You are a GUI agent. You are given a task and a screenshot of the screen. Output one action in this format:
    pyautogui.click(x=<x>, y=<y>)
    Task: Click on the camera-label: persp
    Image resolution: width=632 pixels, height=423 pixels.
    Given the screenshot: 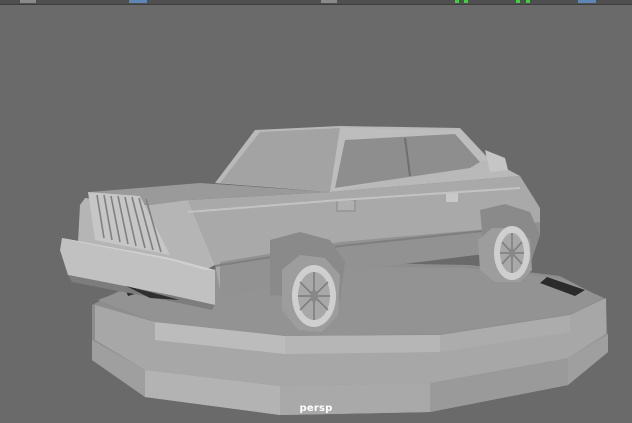 What is the action you would take?
    pyautogui.click(x=316, y=408)
    